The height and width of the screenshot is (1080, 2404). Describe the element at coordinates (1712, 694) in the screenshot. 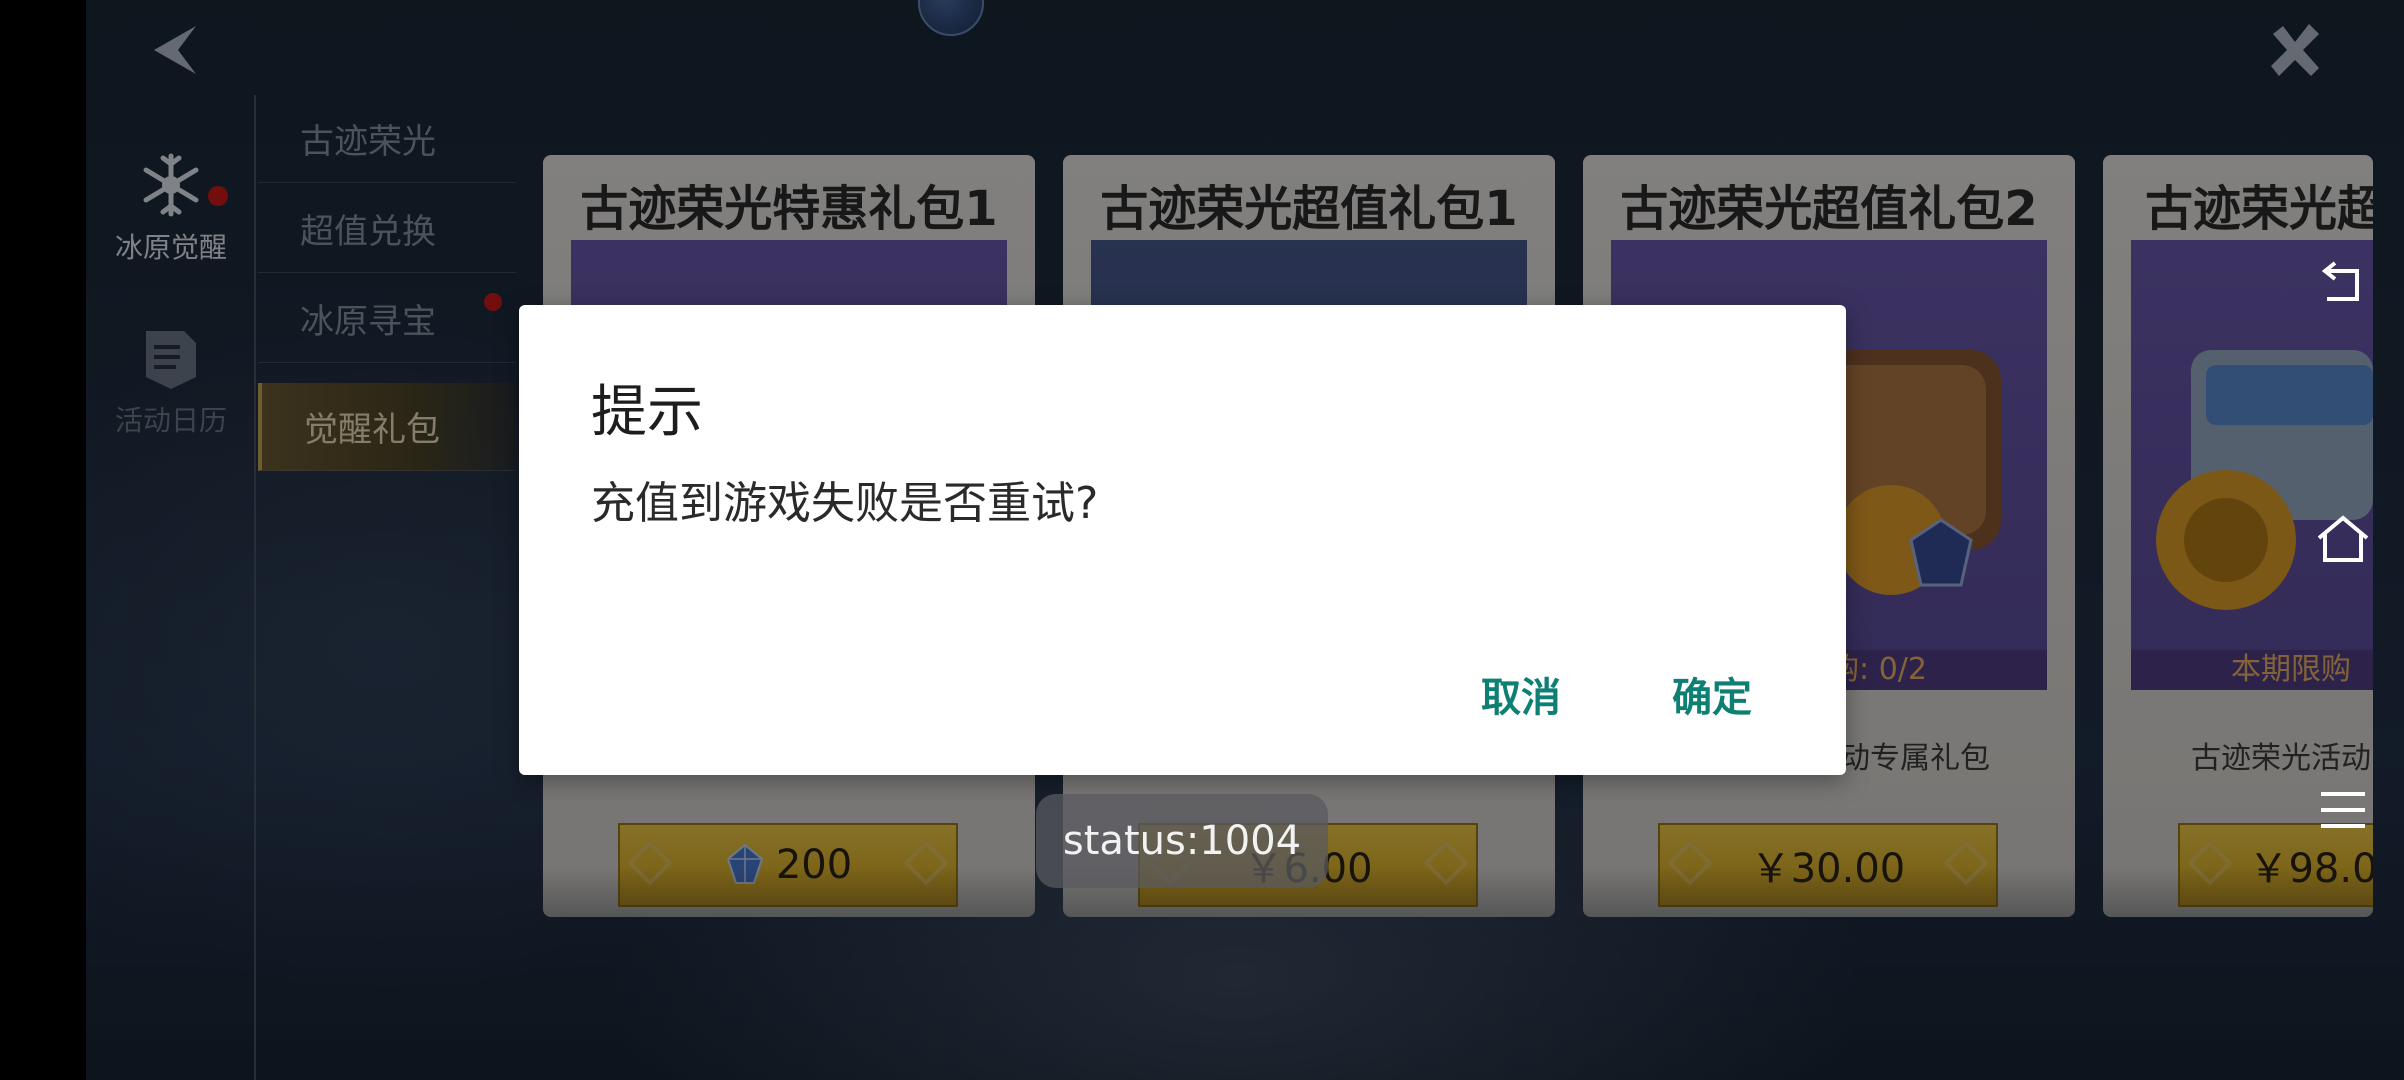

I see `confirm-button: 确定` at that location.